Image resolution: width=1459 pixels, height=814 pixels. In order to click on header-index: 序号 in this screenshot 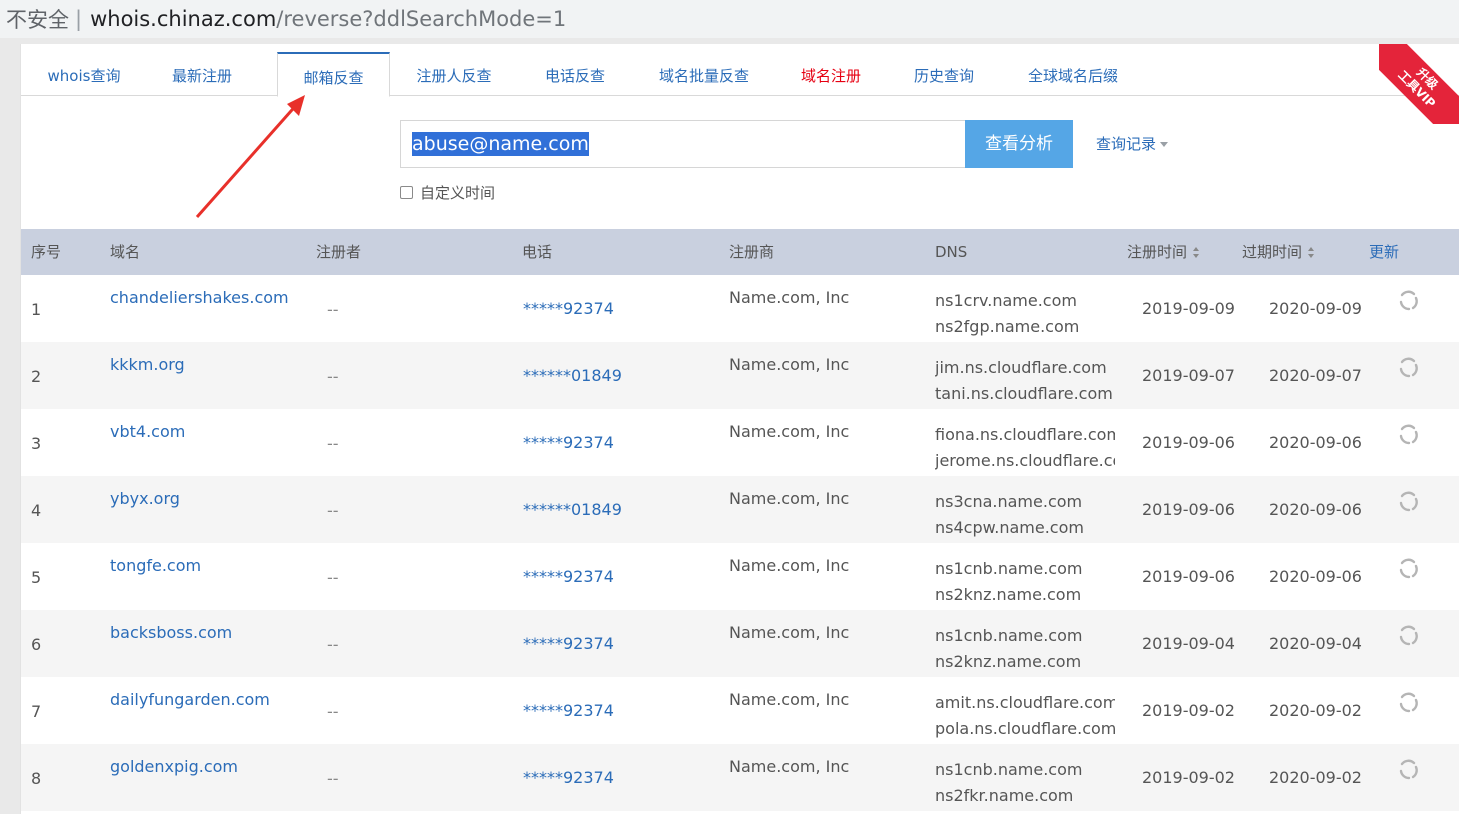, I will do `click(46, 252)`.